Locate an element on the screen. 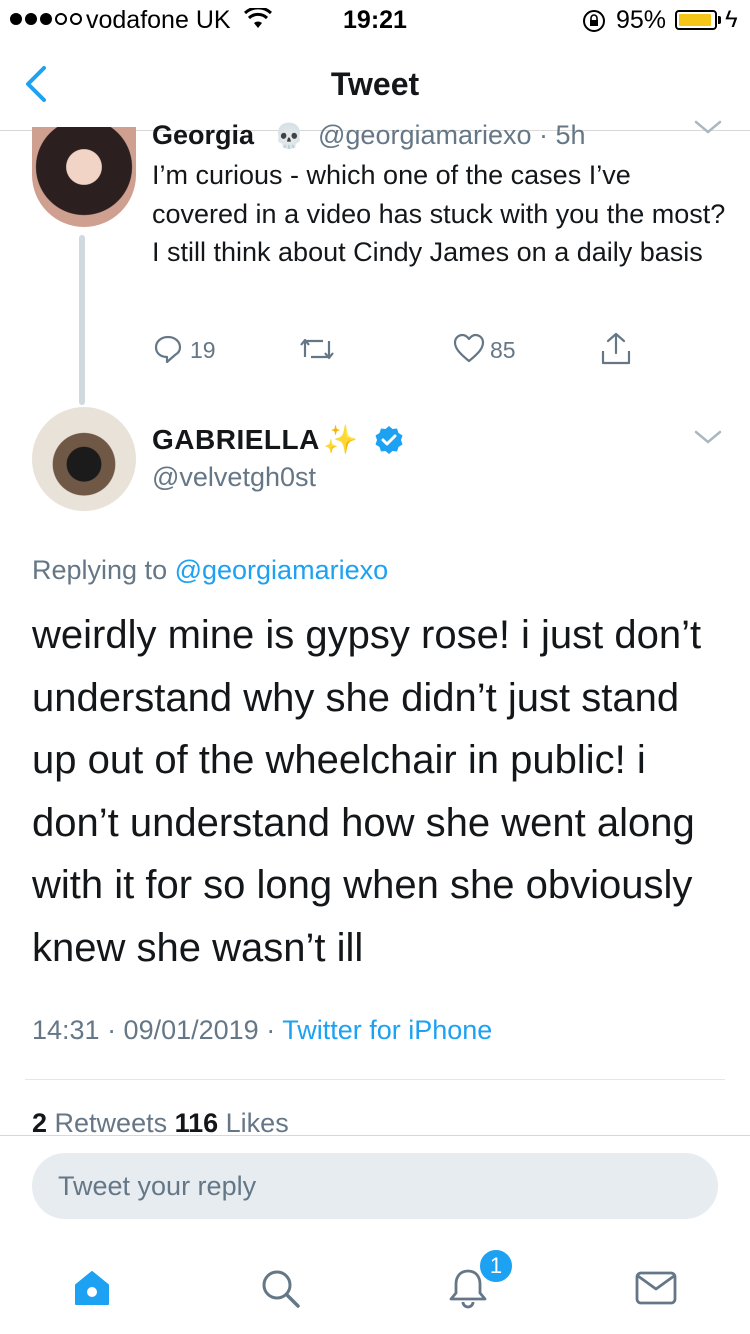  avatar-georgia is located at coordinates (84, 177).